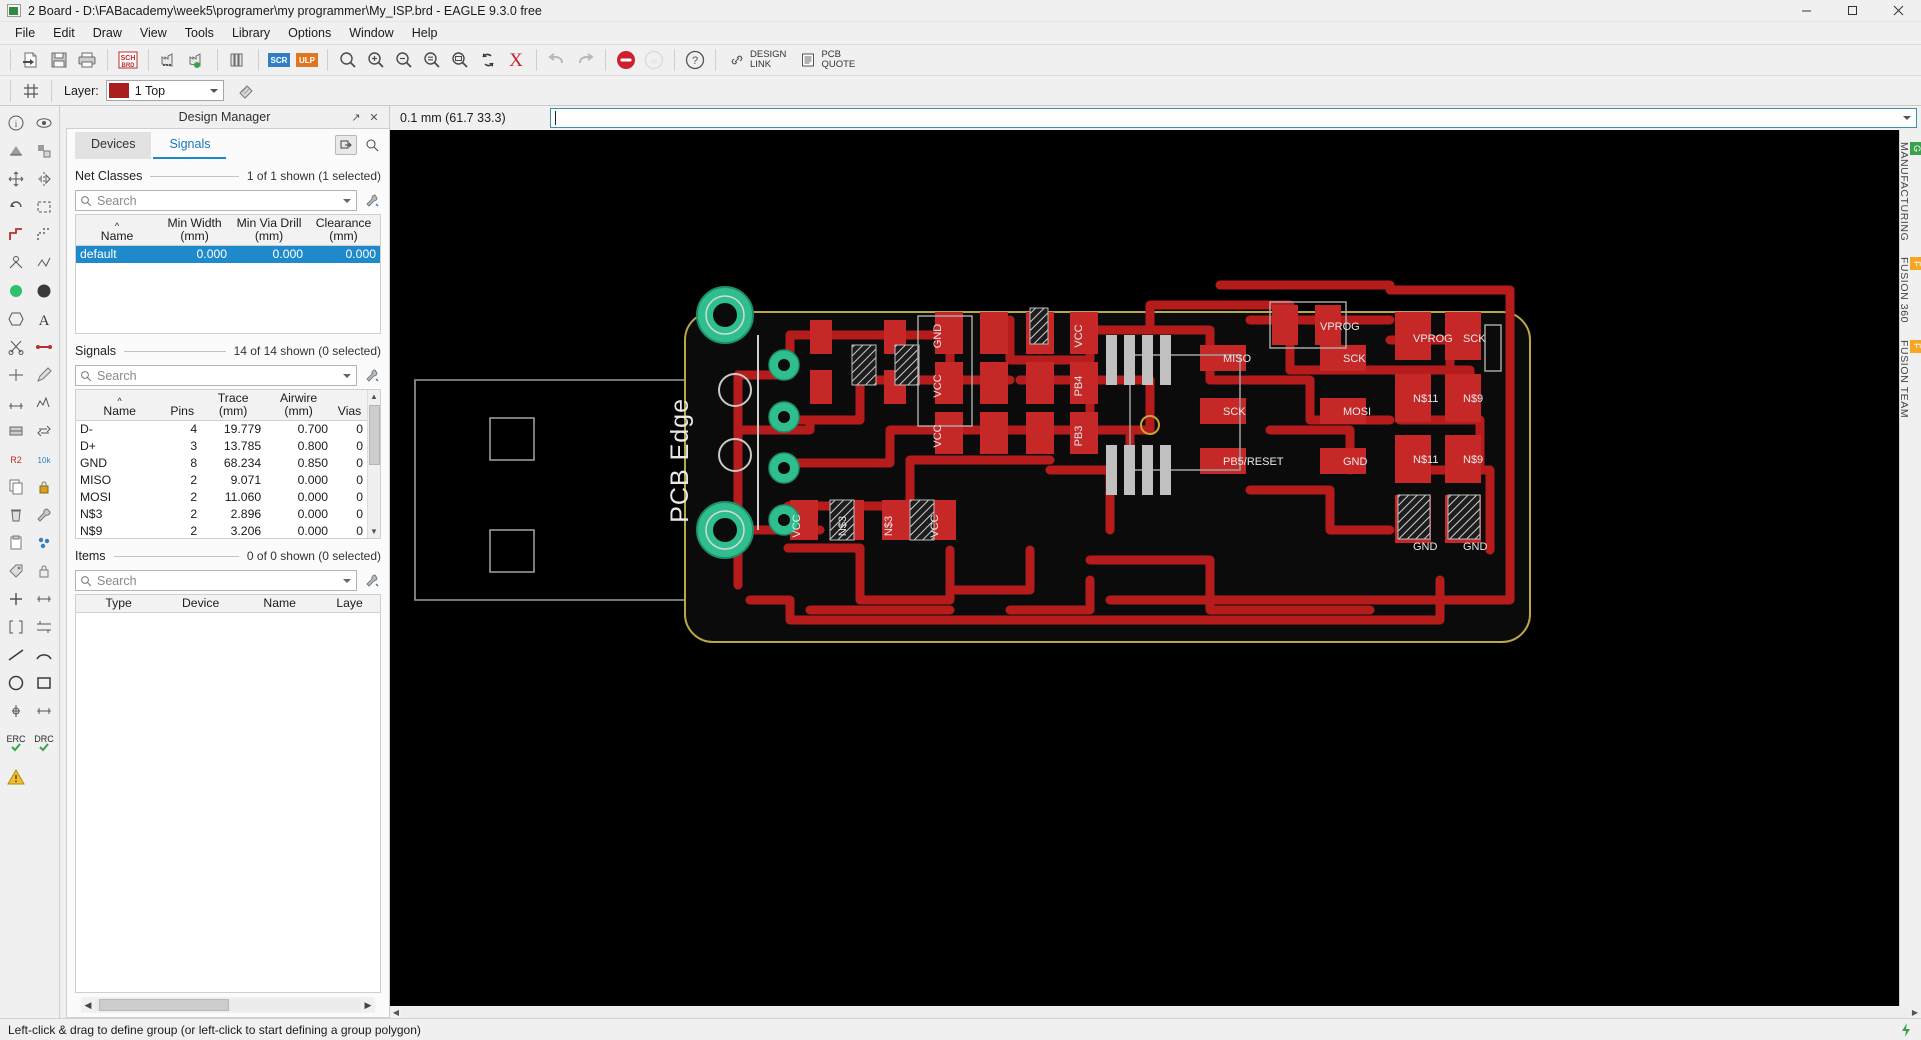 Image resolution: width=1921 pixels, height=1040 pixels. What do you see at coordinates (269, 230) in the screenshot?
I see `col-min-via-drill: Min Via Drill (mm)` at bounding box center [269, 230].